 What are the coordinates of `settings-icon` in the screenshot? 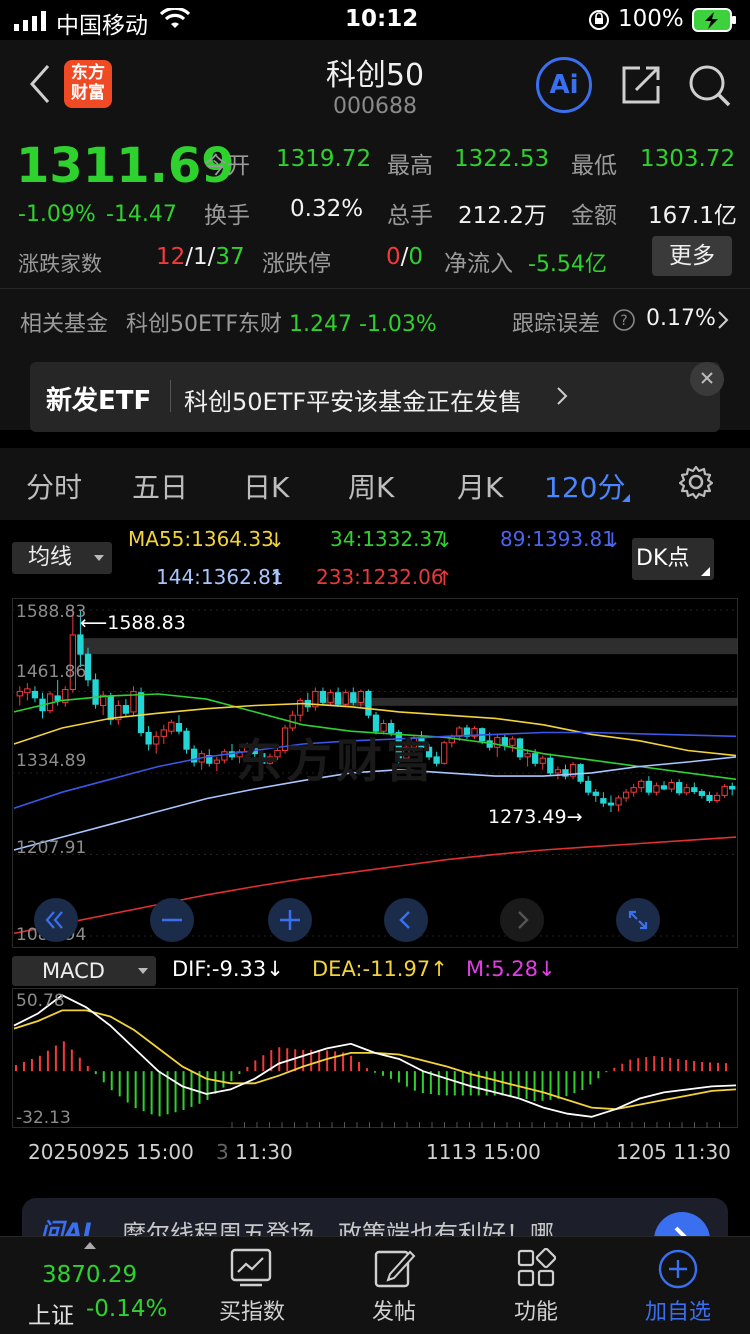 It's located at (696, 484).